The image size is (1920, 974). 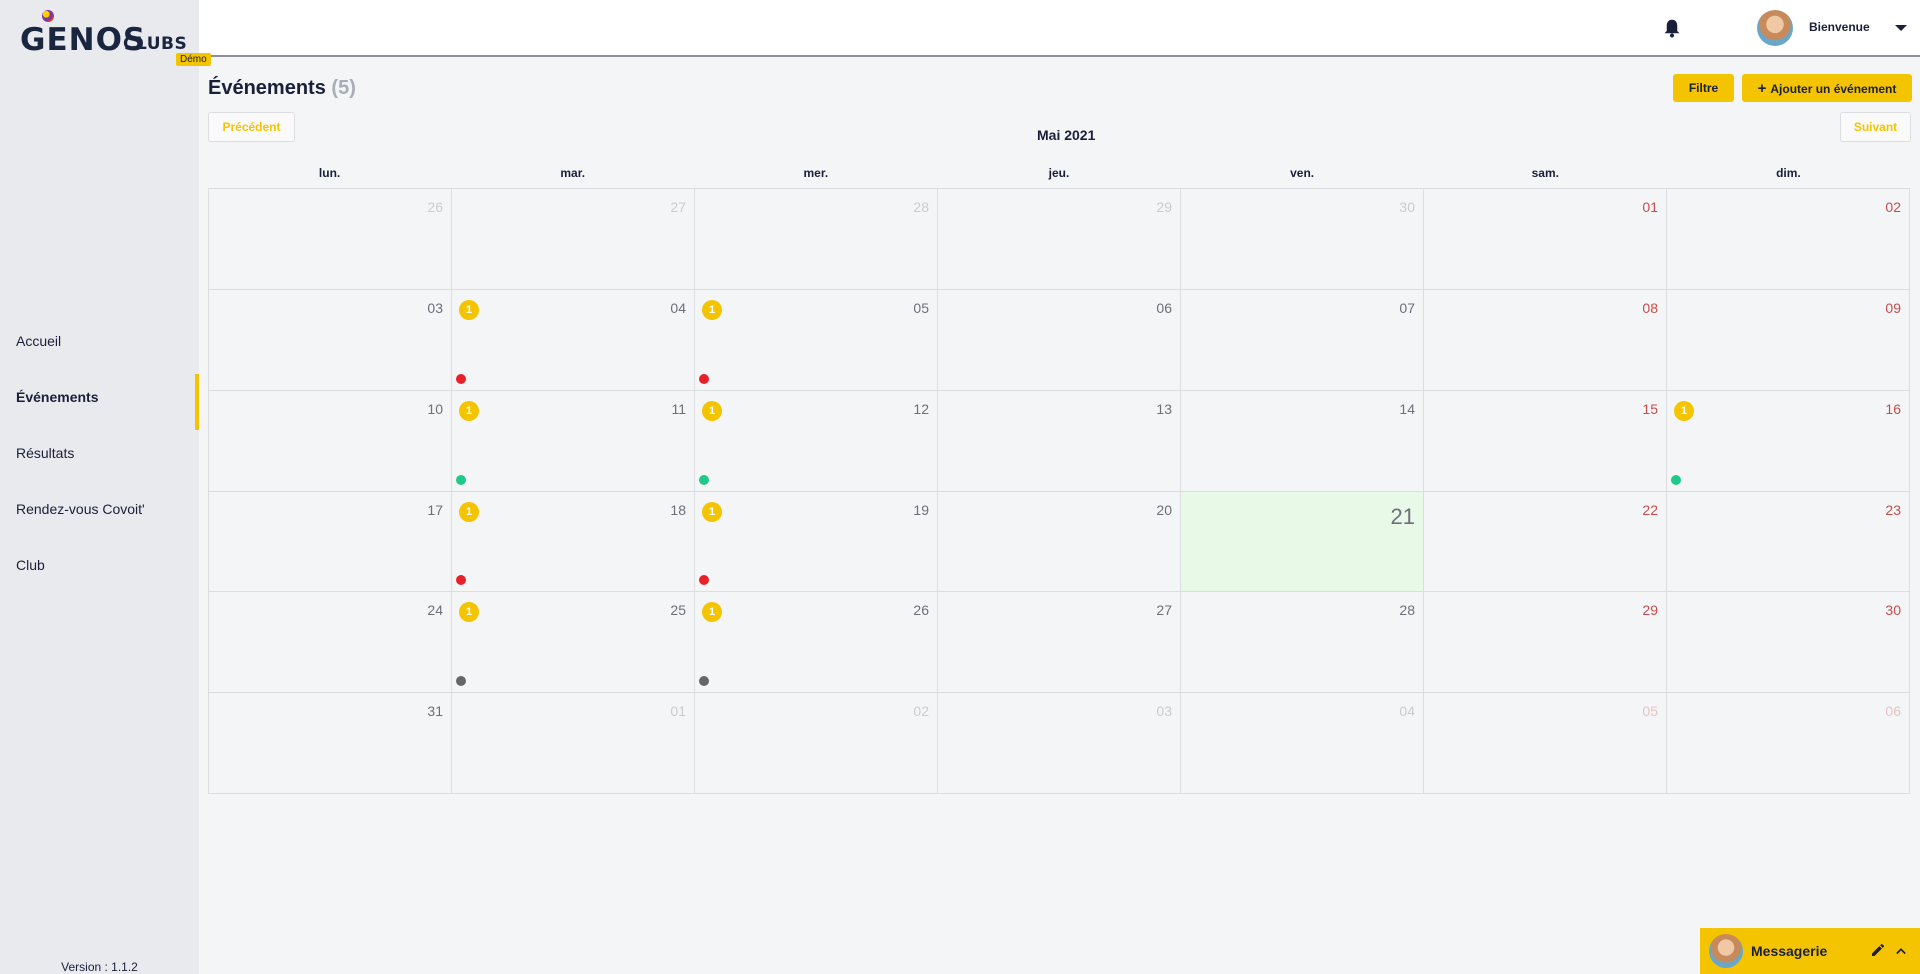 What do you see at coordinates (1302, 542) in the screenshot?
I see `calendar-day-today: 21` at bounding box center [1302, 542].